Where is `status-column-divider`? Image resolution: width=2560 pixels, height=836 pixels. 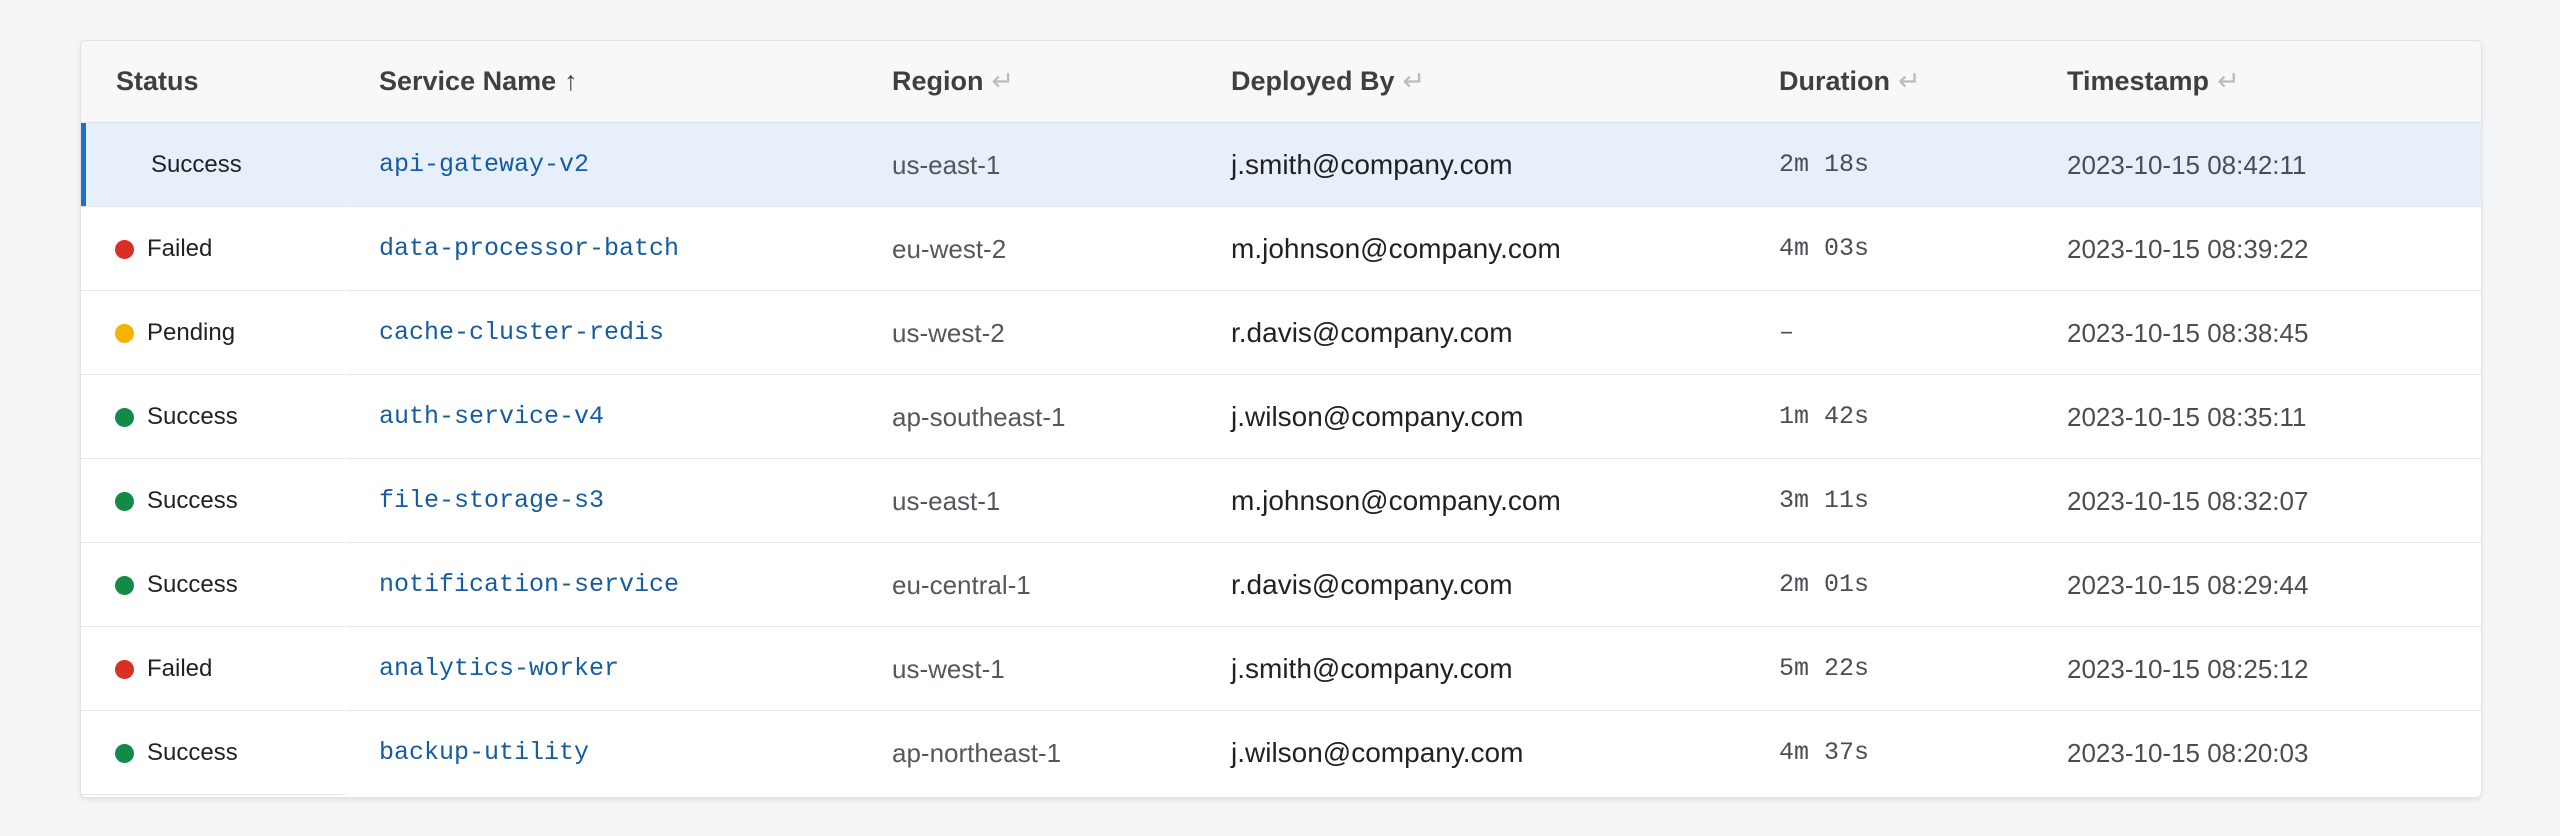
status-column-divider is located at coordinates (213, 794).